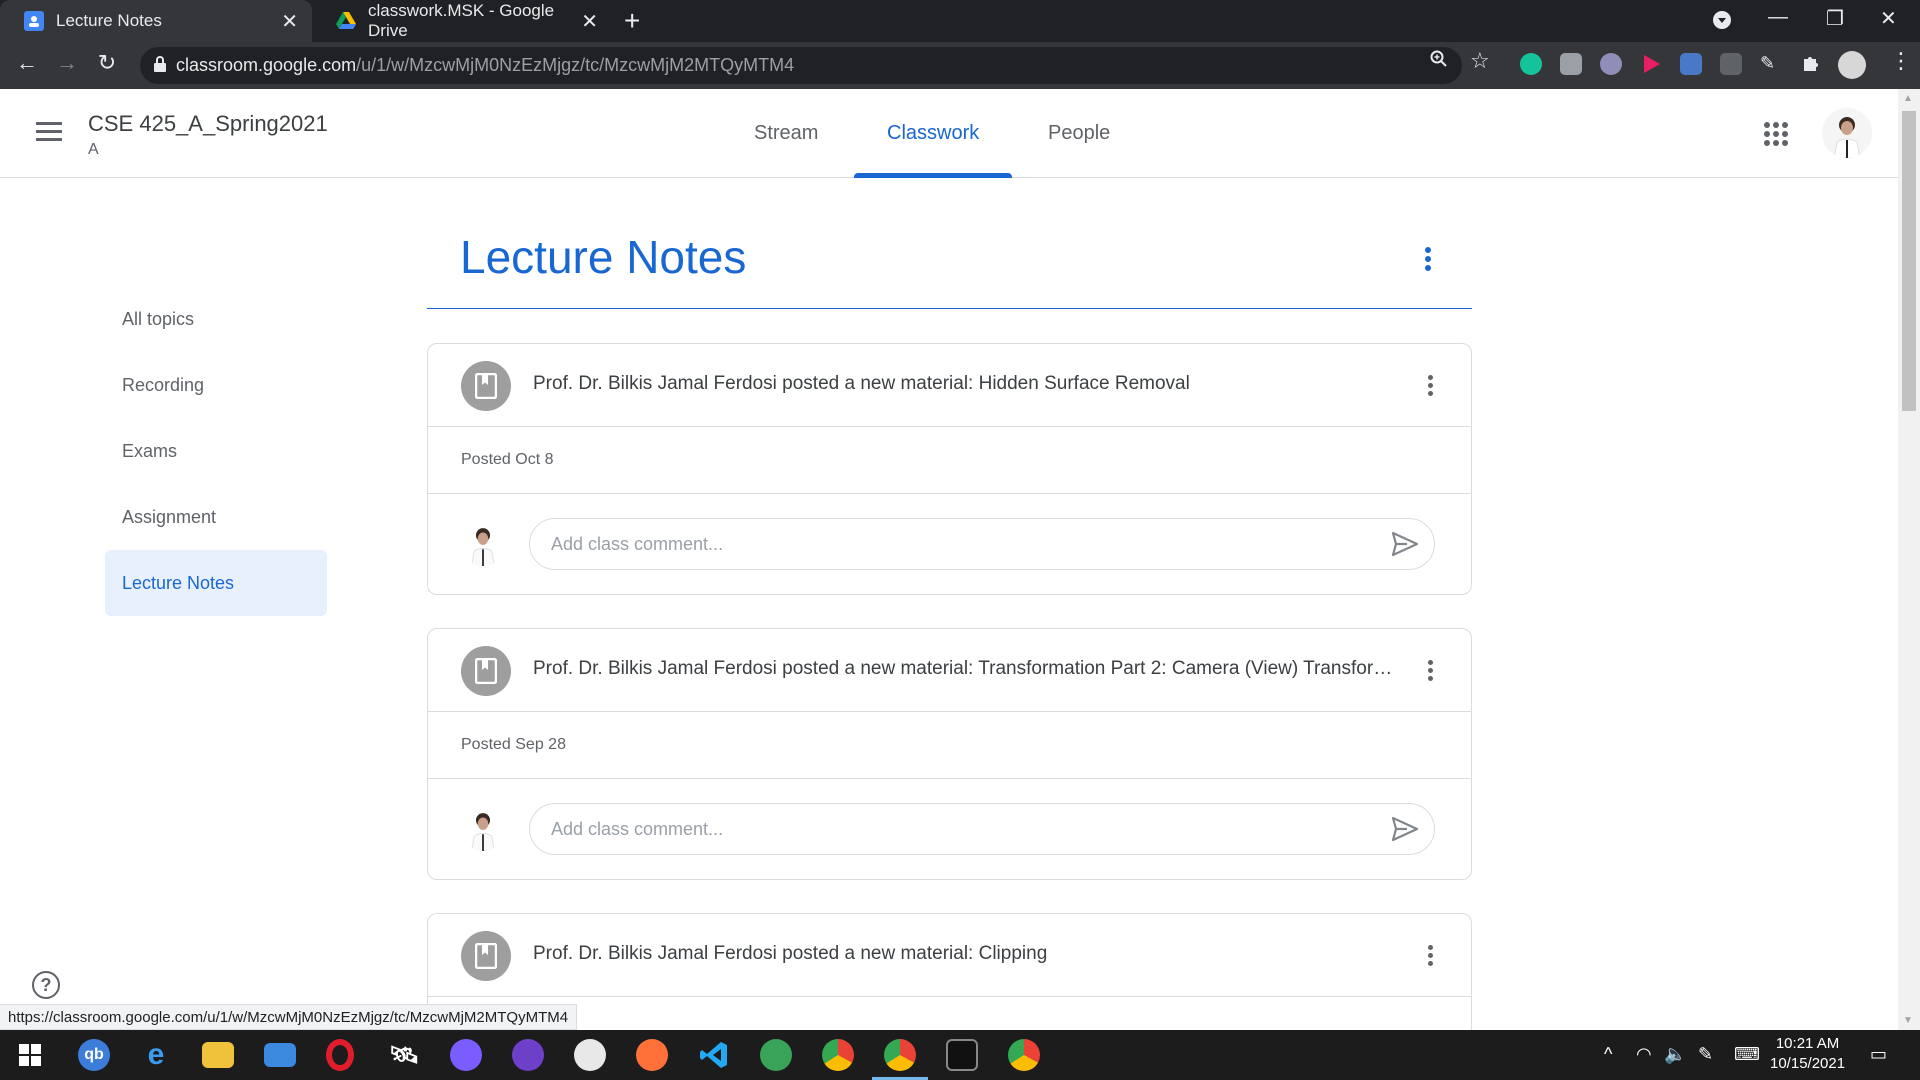 The height and width of the screenshot is (1080, 1920). I want to click on chrome-profile-icon, so click(1024, 1055).